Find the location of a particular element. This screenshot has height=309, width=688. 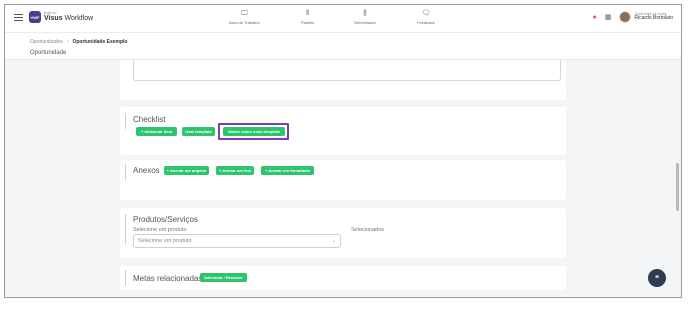

chevron-down-icon: ⌄ is located at coordinates (333, 241).